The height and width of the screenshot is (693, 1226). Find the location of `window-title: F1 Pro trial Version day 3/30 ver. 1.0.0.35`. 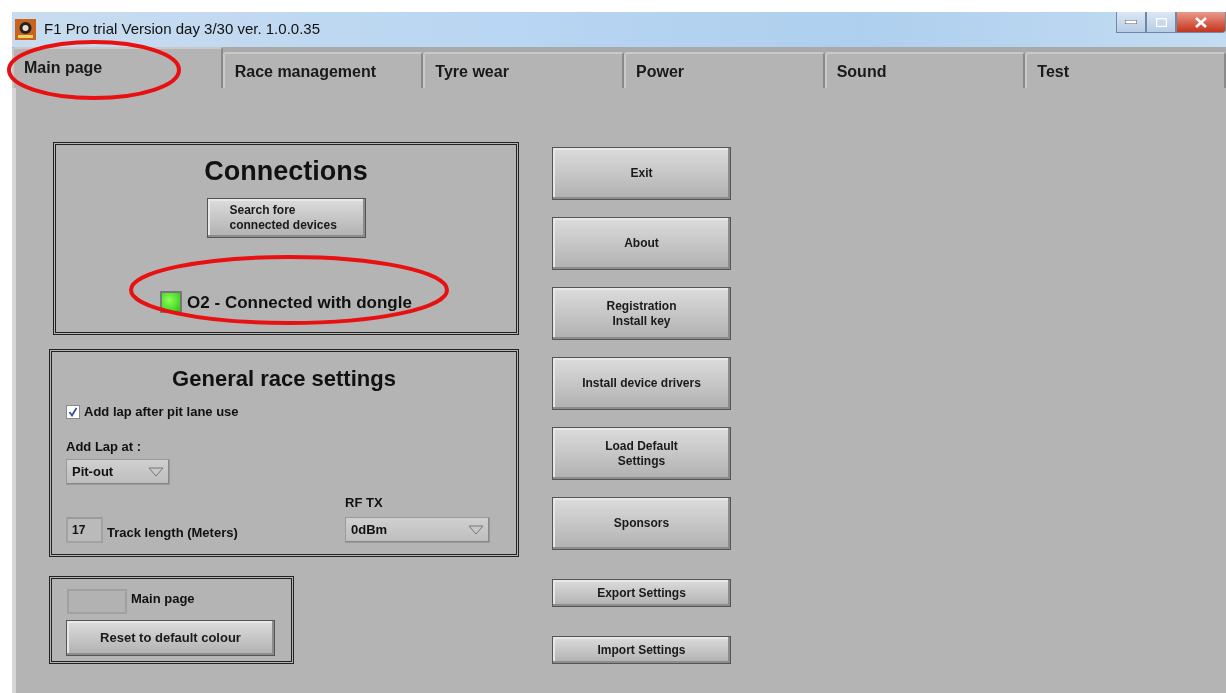

window-title: F1 Pro trial Version day 3/30 ver. 1.0.0.35 is located at coordinates (182, 29).